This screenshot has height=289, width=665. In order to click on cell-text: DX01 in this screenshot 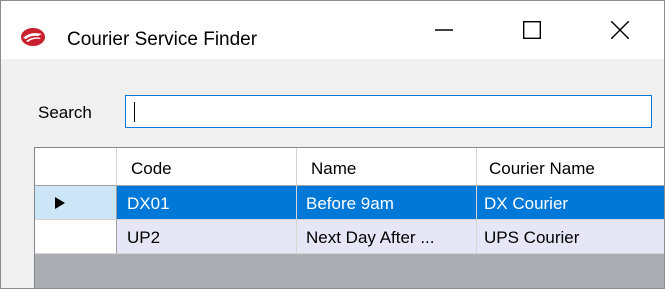, I will do `click(148, 203)`.